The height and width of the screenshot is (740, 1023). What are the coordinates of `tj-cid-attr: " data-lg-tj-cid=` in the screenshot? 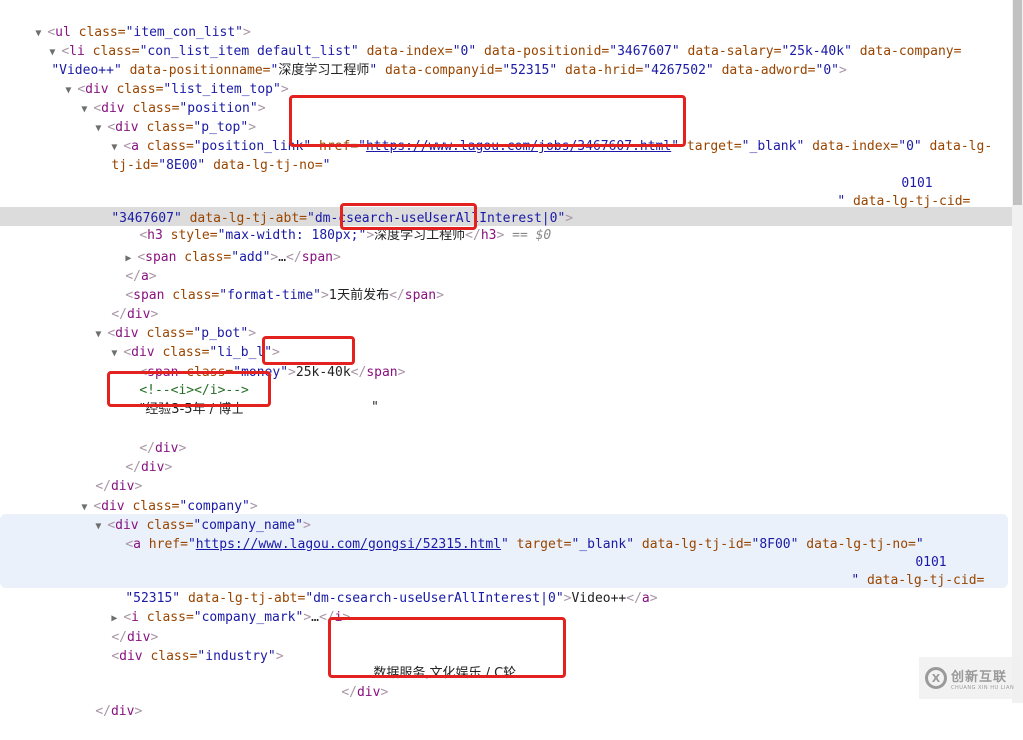 It's located at (904, 201).